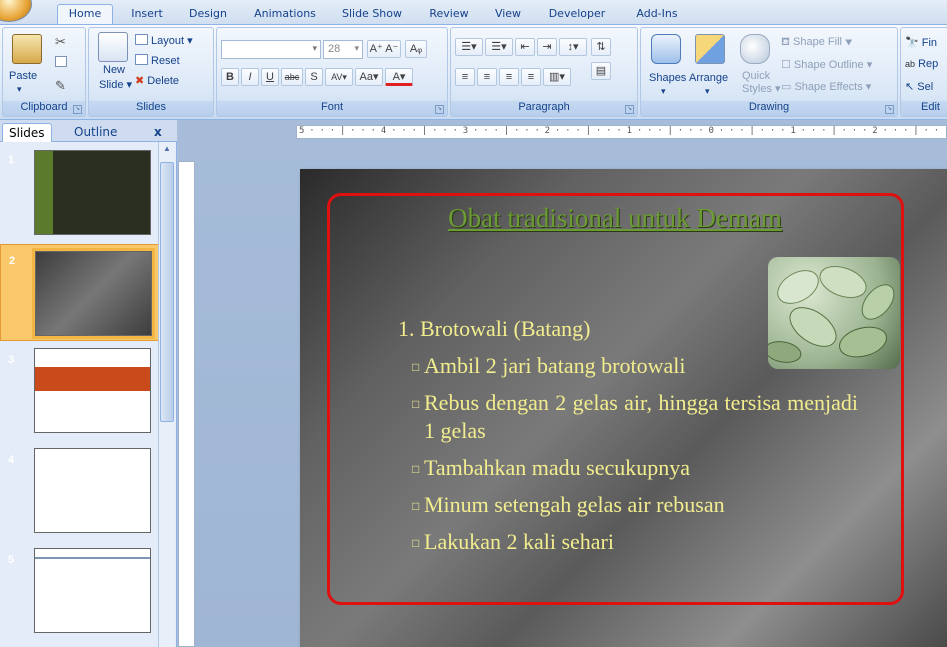 This screenshot has width=947, height=647. Describe the element at coordinates (601, 47) in the screenshot. I see `text-direction-icon: ⇅` at that location.